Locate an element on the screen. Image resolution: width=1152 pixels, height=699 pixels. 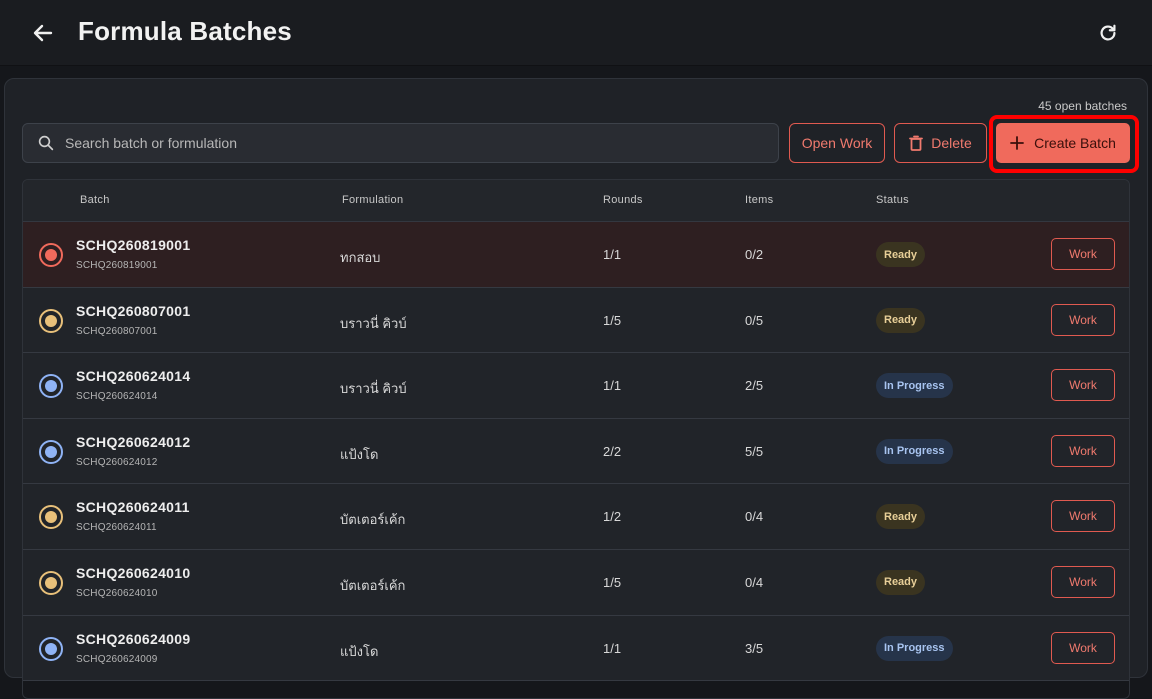
delete-button: Delete is located at coordinates (940, 143).